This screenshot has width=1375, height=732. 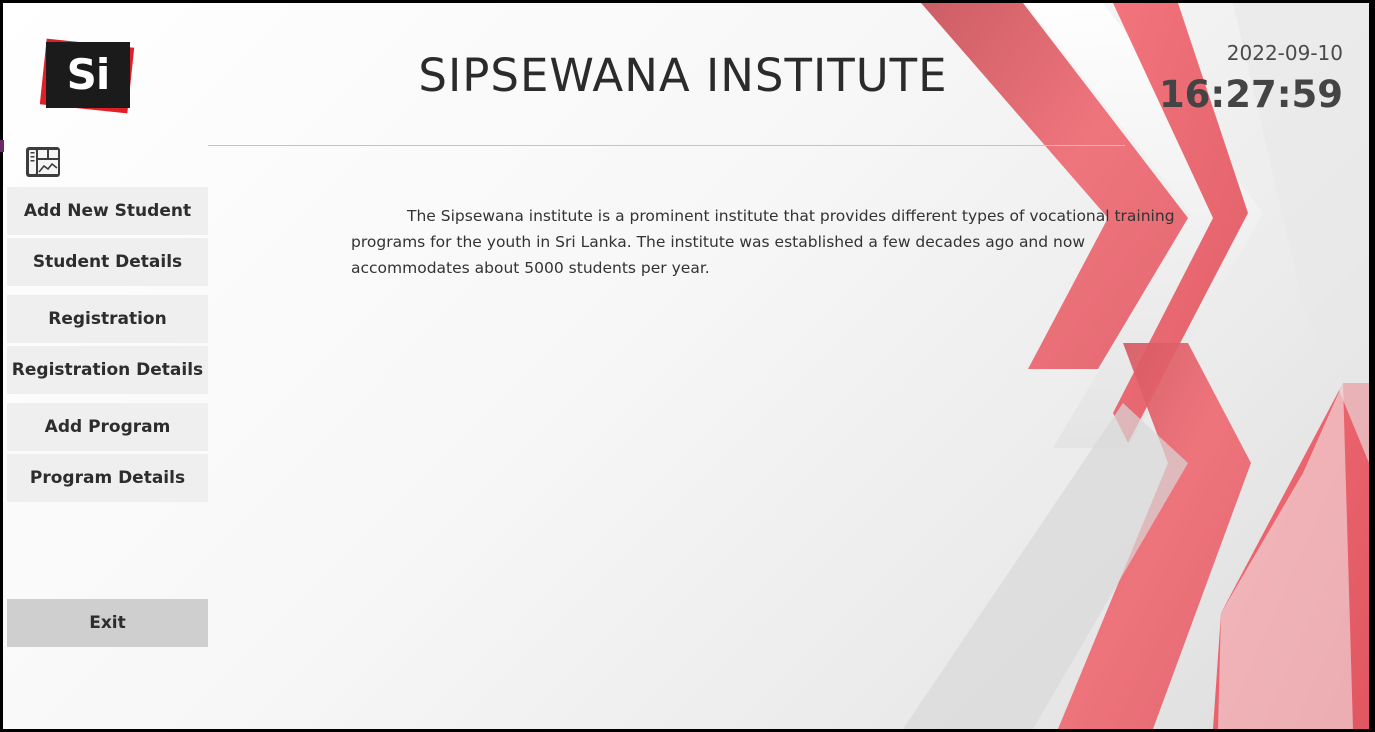 What do you see at coordinates (107, 623) in the screenshot?
I see `exit-button: Exit` at bounding box center [107, 623].